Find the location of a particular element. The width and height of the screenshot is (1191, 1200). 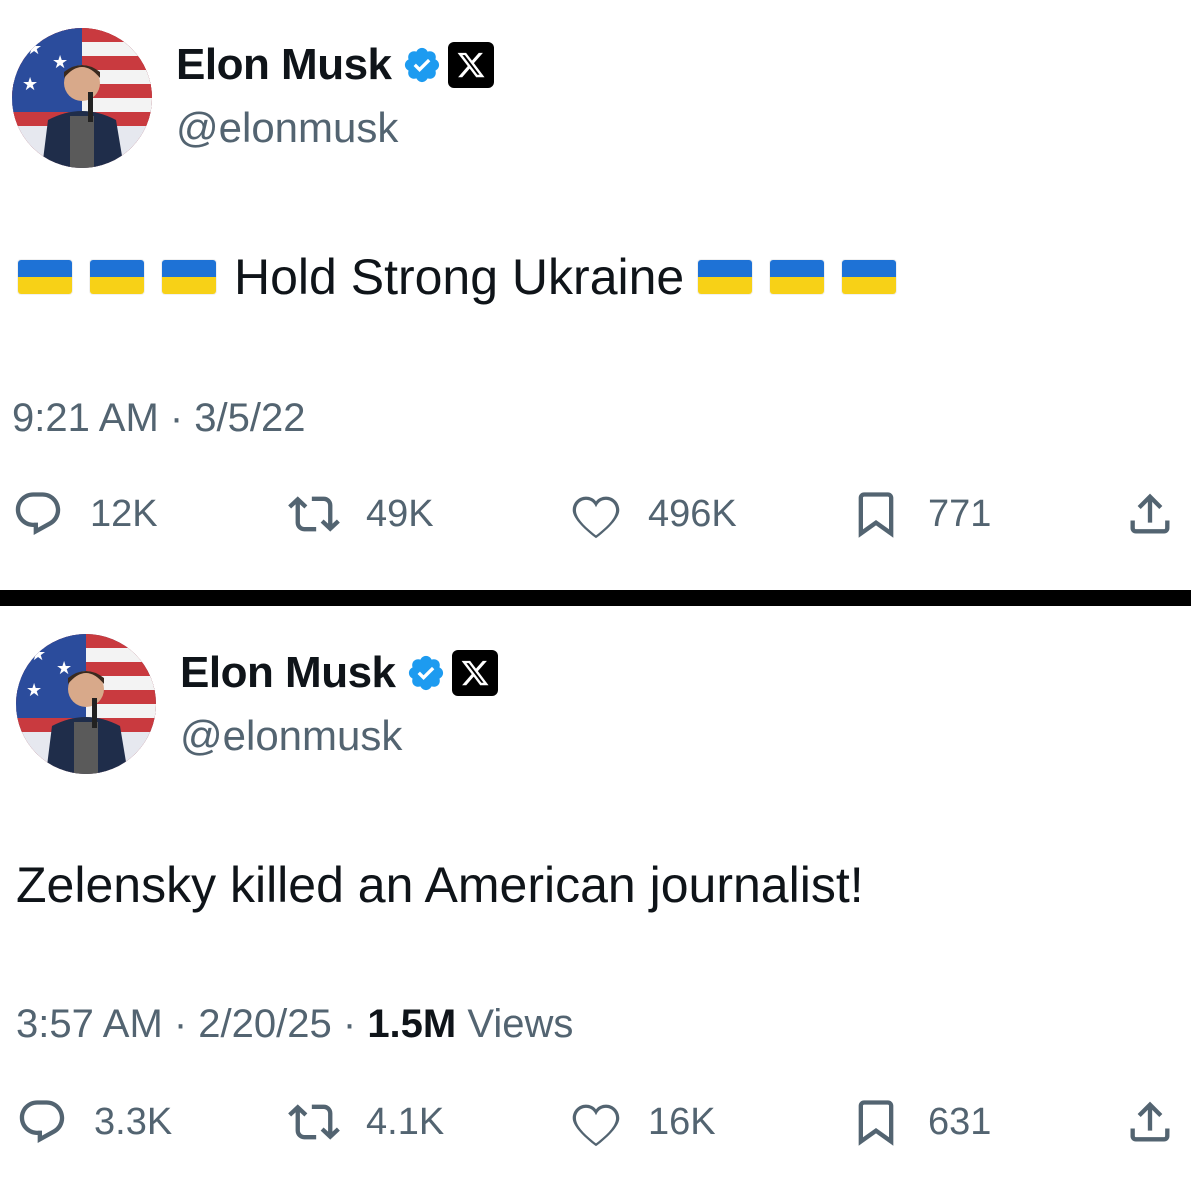

like-button: 16K is located at coordinates (643, 1122).